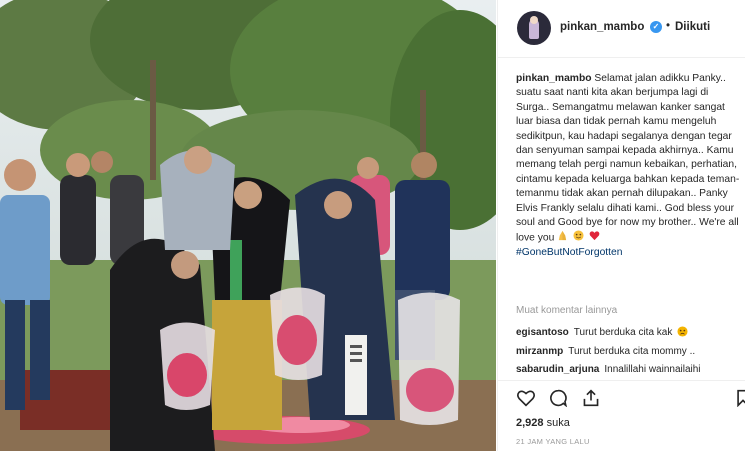  I want to click on caption-username: pinkan_mambo, so click(554, 78).